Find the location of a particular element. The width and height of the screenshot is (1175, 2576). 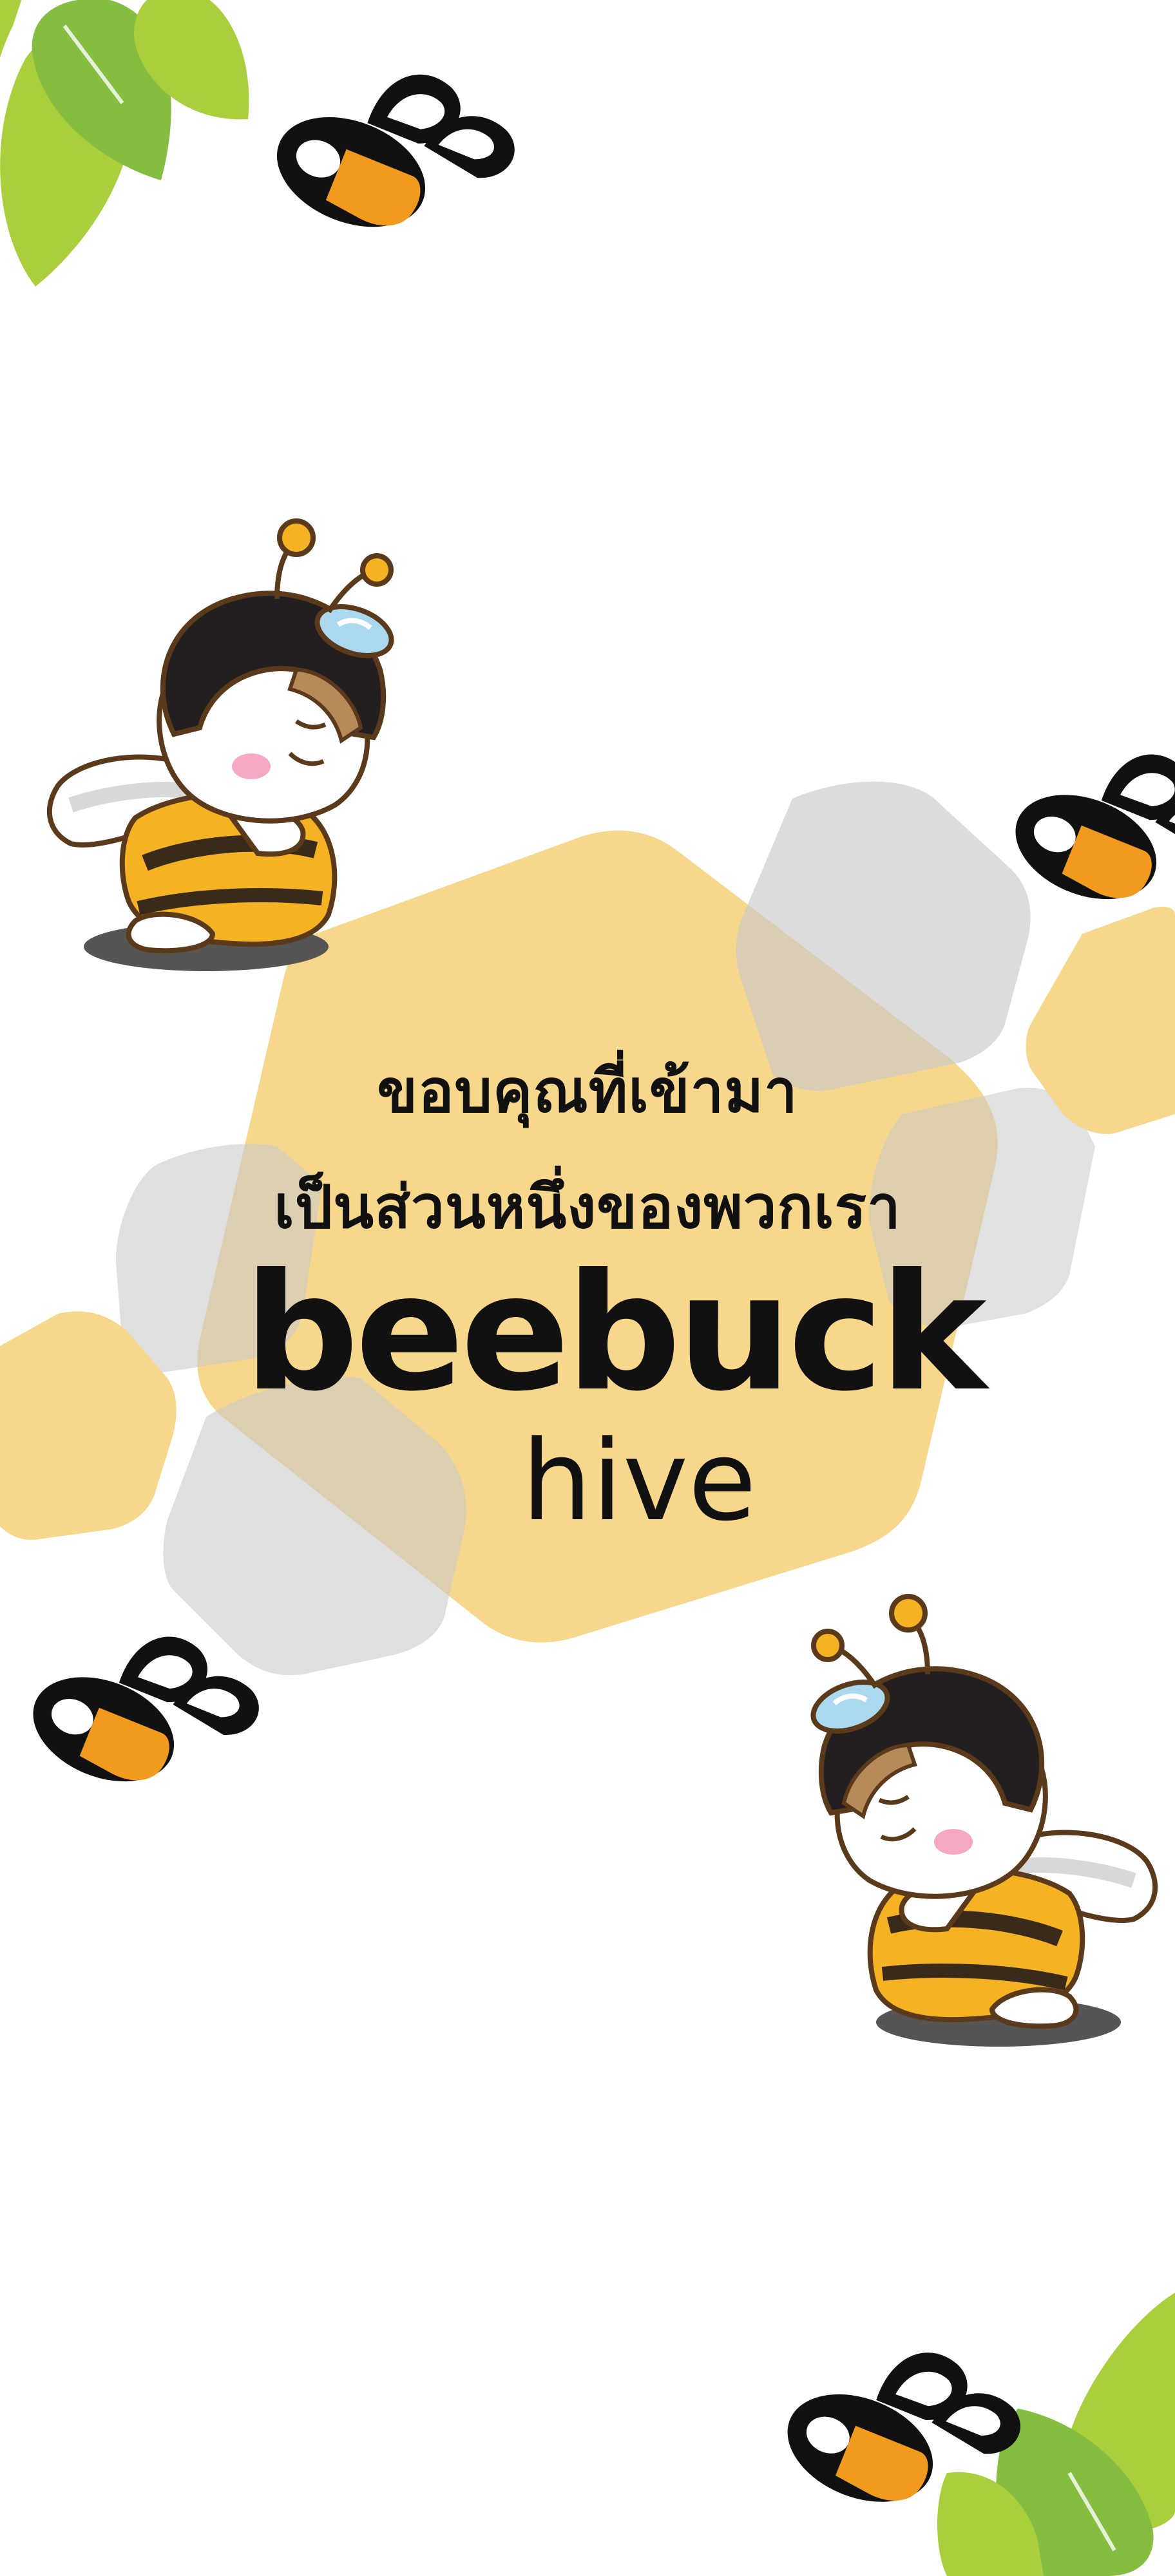

thank-you-line-1: ขอบคุณที่เข้ามา is located at coordinates (587, 1092).